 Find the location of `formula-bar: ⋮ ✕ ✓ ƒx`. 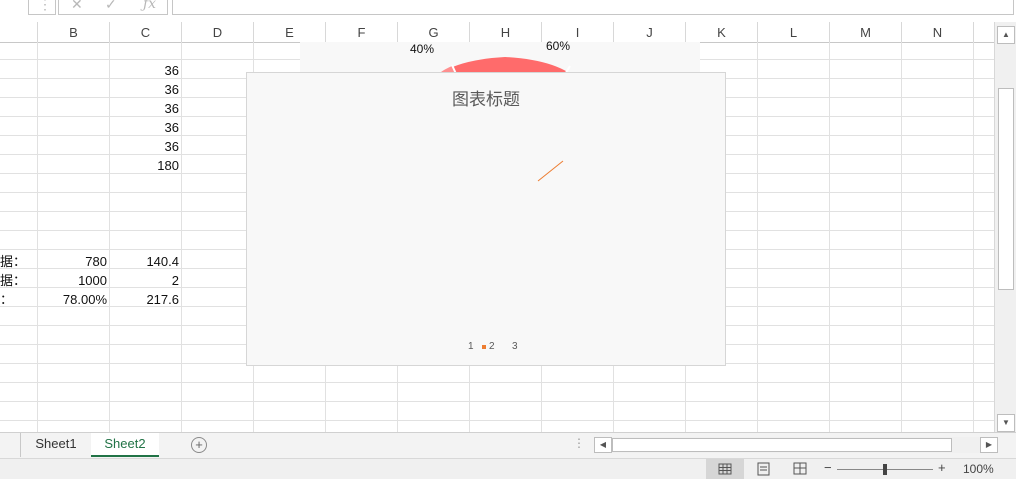

formula-bar: ⋮ ✕ ✓ ƒx is located at coordinates (508, 11).